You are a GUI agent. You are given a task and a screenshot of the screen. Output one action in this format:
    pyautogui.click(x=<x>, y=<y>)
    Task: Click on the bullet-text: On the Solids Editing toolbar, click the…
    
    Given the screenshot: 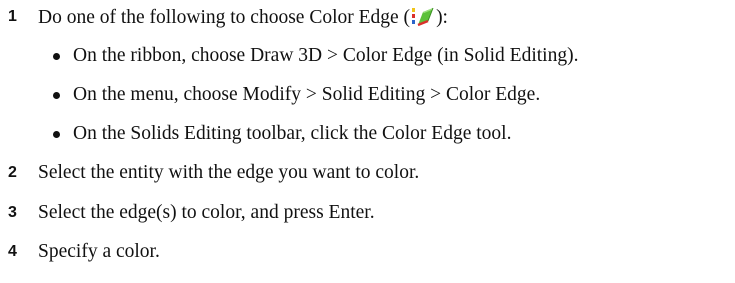 What is the action you would take?
    pyautogui.click(x=292, y=133)
    